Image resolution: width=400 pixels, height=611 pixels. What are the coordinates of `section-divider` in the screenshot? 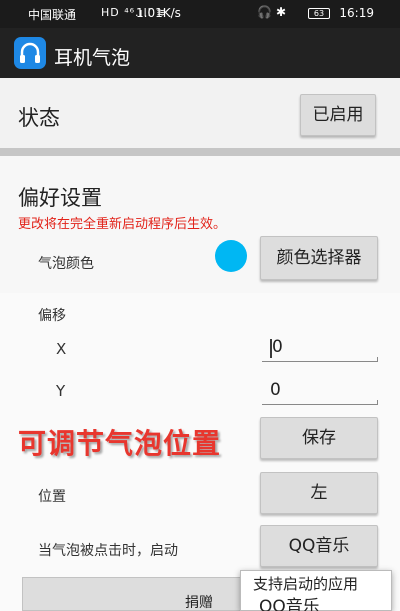 It's located at (200, 152).